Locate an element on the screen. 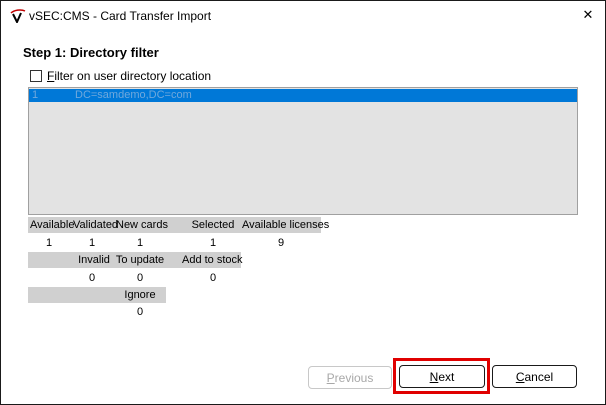 The width and height of the screenshot is (606, 405). stat-label-to-update: To update is located at coordinates (140, 260).